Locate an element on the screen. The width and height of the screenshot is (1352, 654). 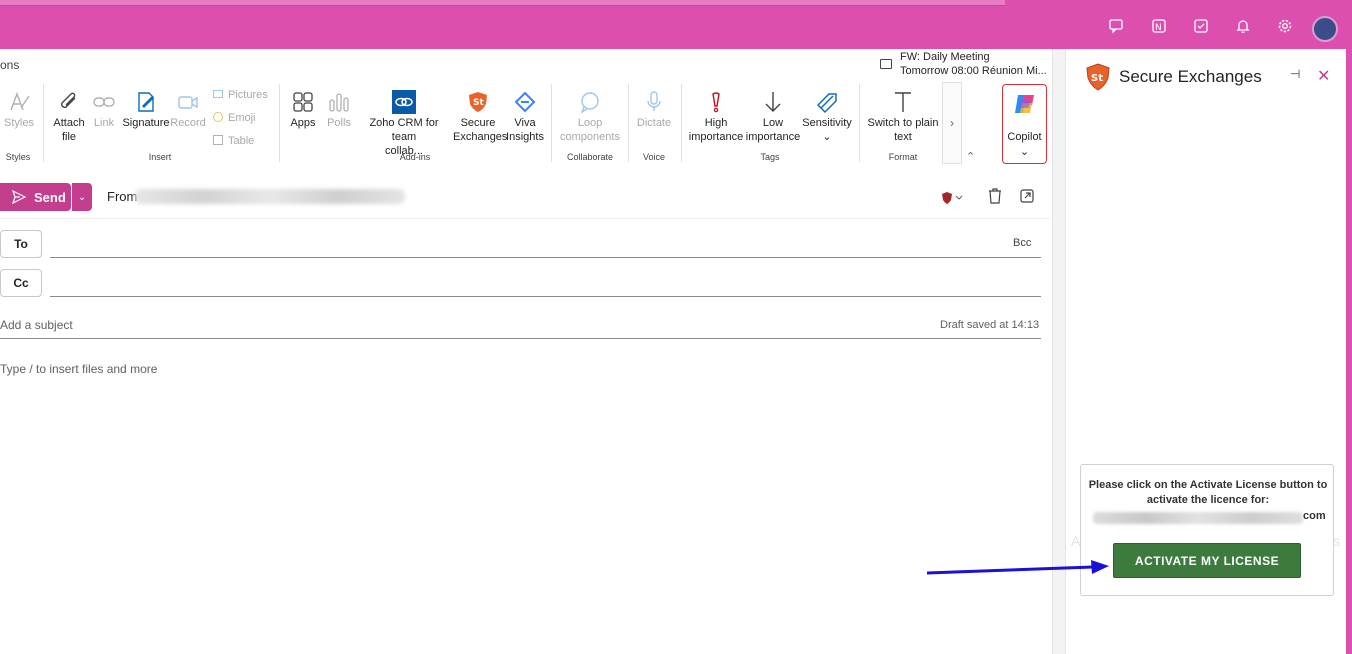
window-edge is located at coordinates (1349, 351).